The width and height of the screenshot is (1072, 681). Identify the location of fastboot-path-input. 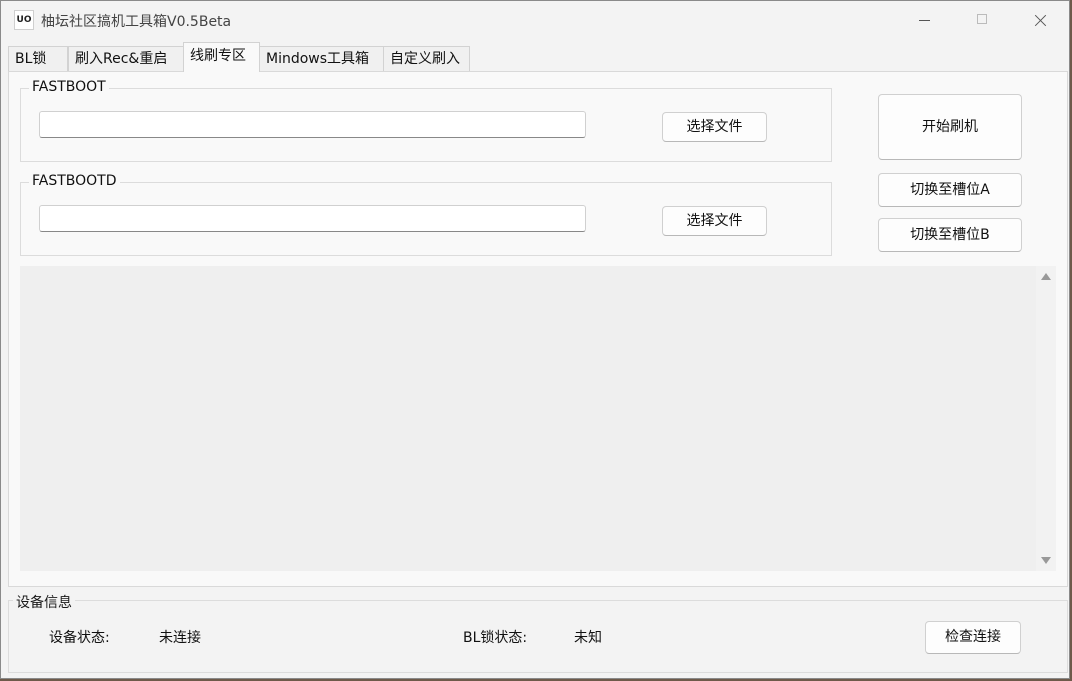
(312, 124).